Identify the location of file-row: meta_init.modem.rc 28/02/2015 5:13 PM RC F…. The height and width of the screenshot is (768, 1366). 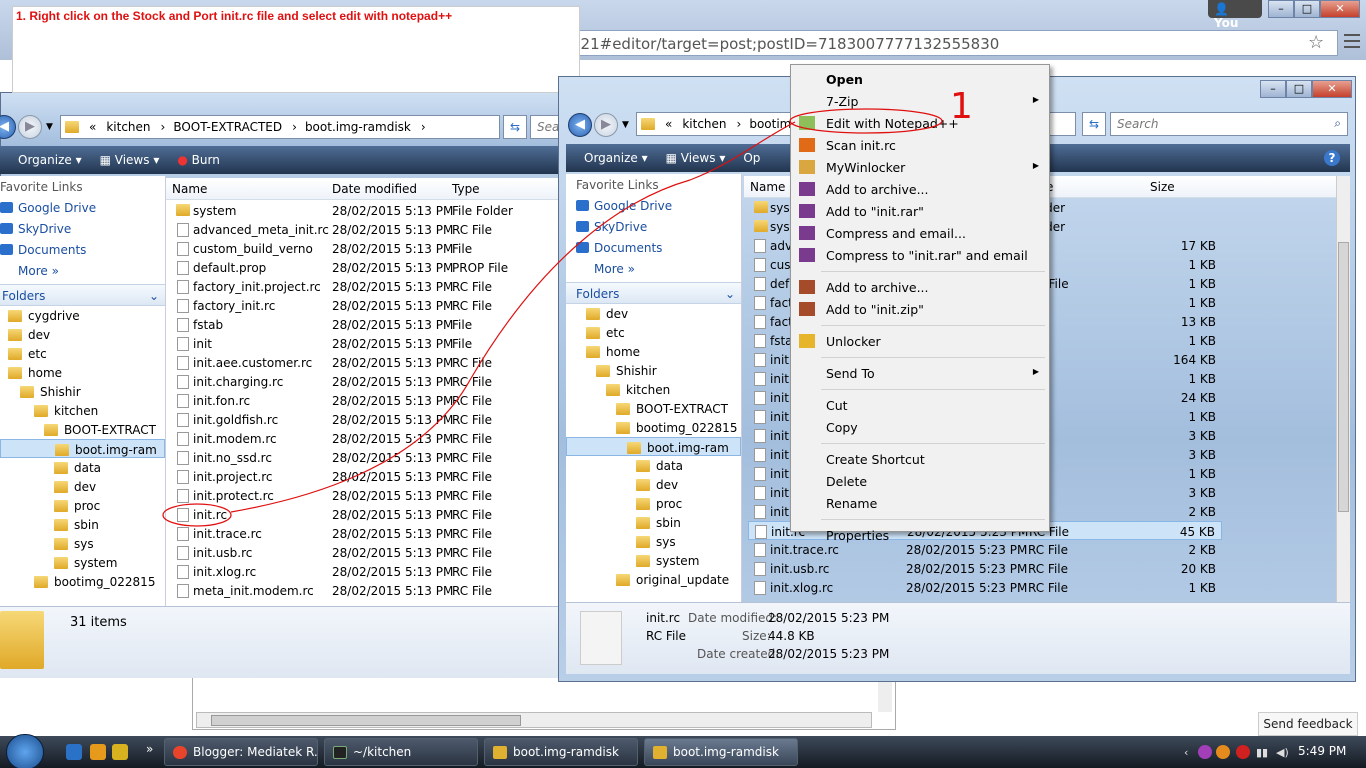
(363, 590).